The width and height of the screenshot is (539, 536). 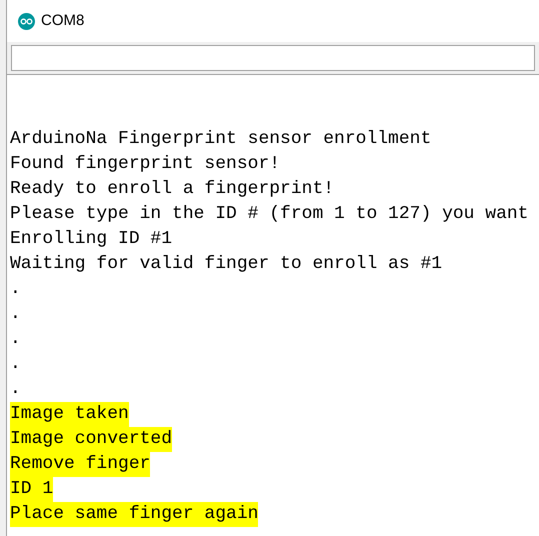 I want to click on output-line: ArduinoNa Fingerprint sensor enrollment, so click(x=221, y=139).